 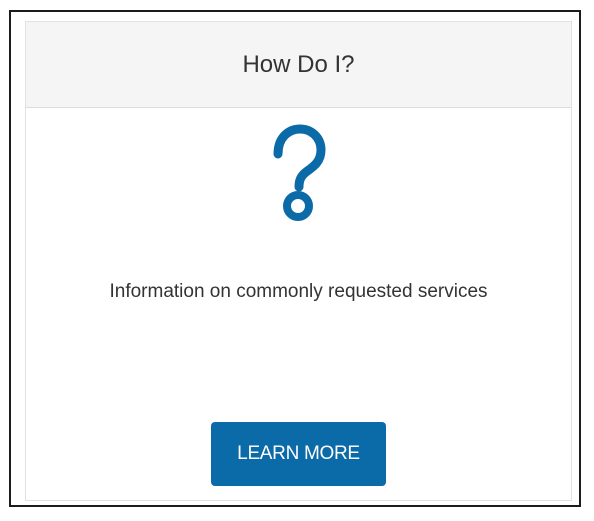 I want to click on card-title: How Do I?, so click(x=298, y=64).